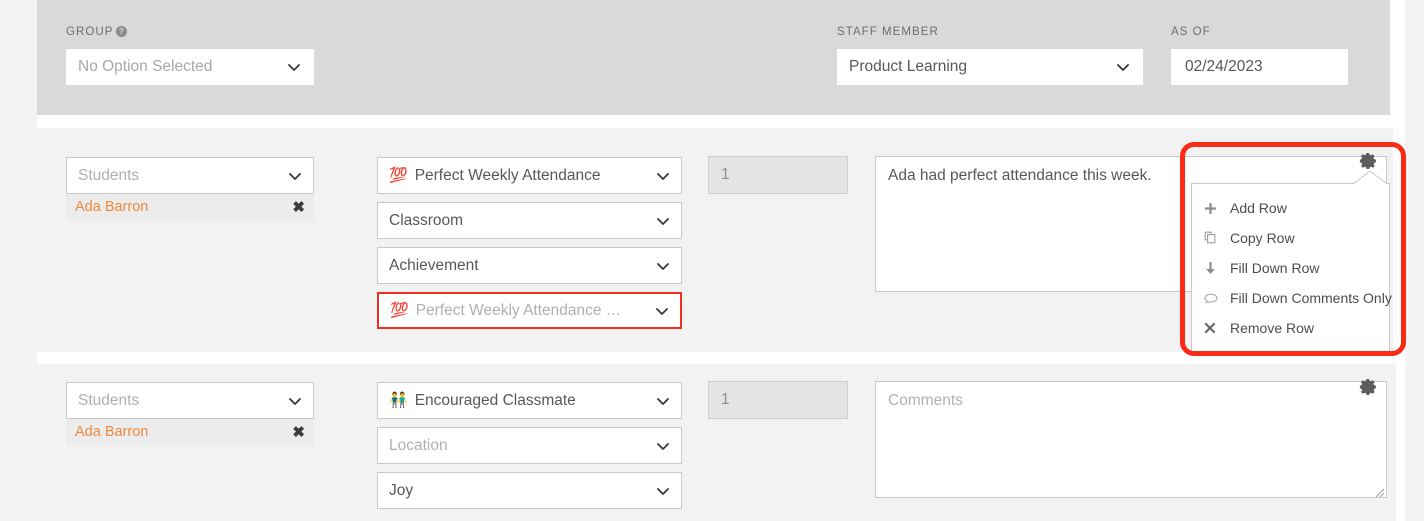 The height and width of the screenshot is (521, 1424). I want to click on behavior-select-value: Perfect Weekly Attendance, so click(507, 175).